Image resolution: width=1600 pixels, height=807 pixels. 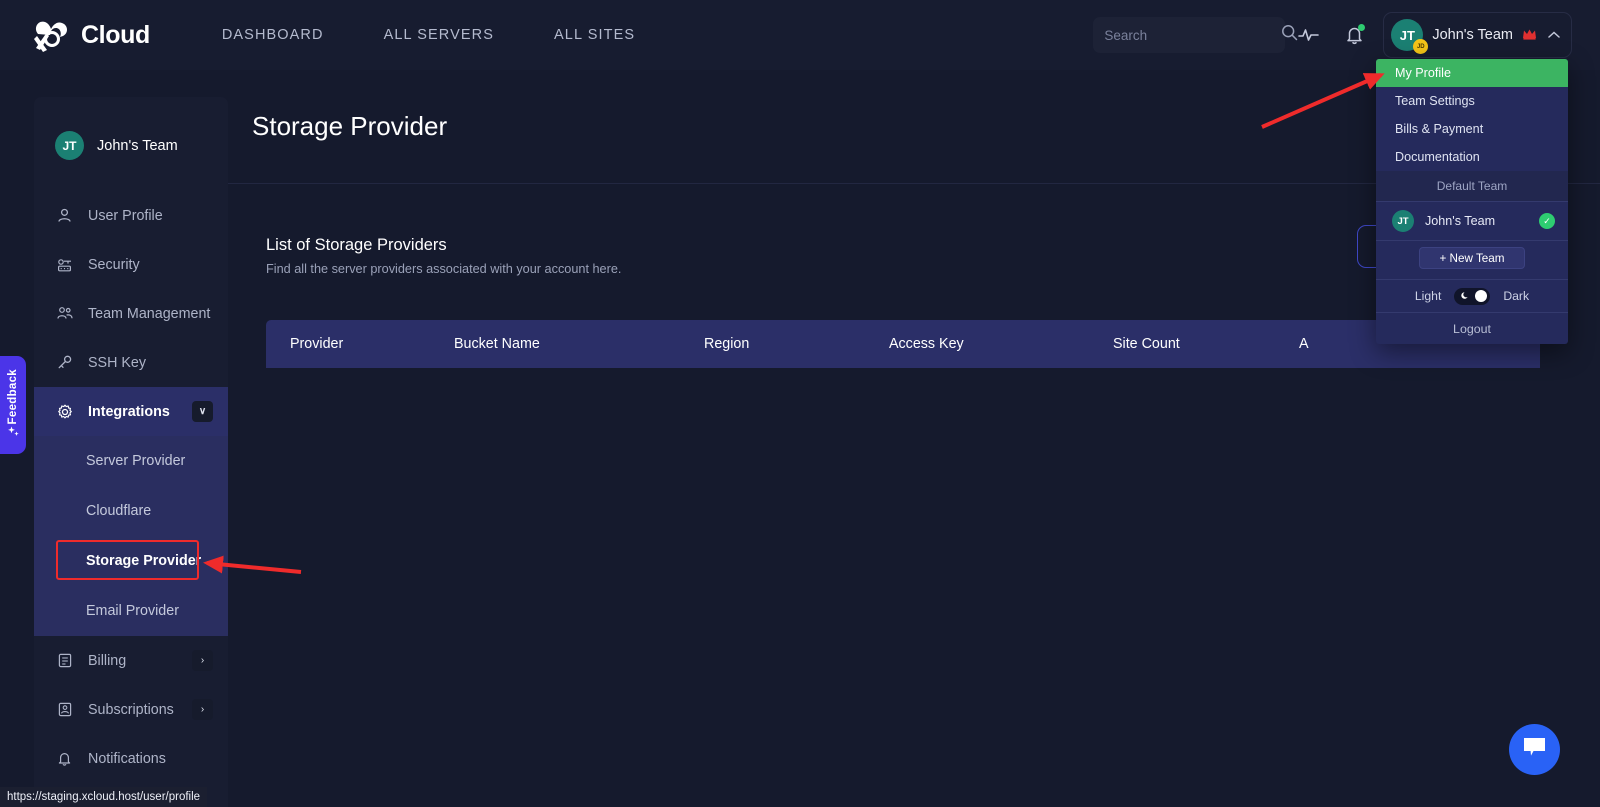 What do you see at coordinates (64, 709) in the screenshot?
I see `subscriptions-icon` at bounding box center [64, 709].